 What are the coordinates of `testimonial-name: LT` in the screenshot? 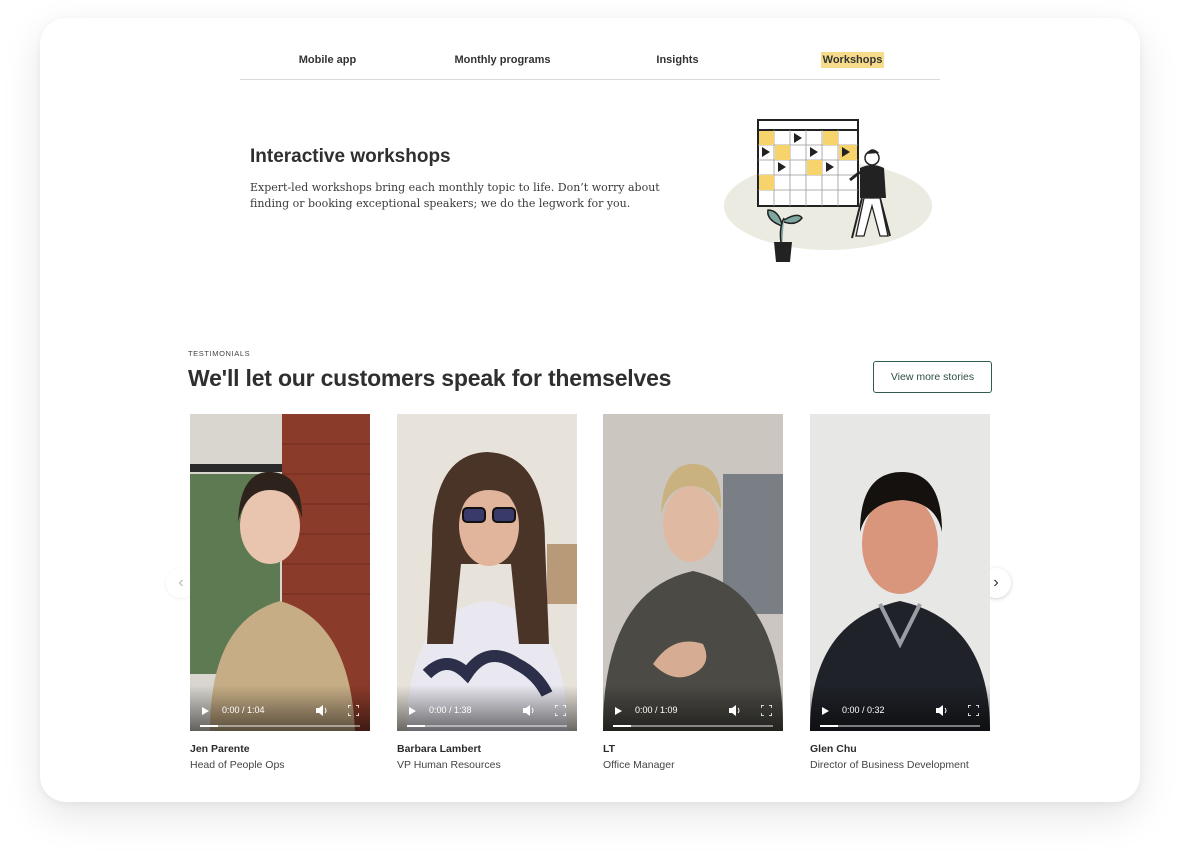 It's located at (609, 749).